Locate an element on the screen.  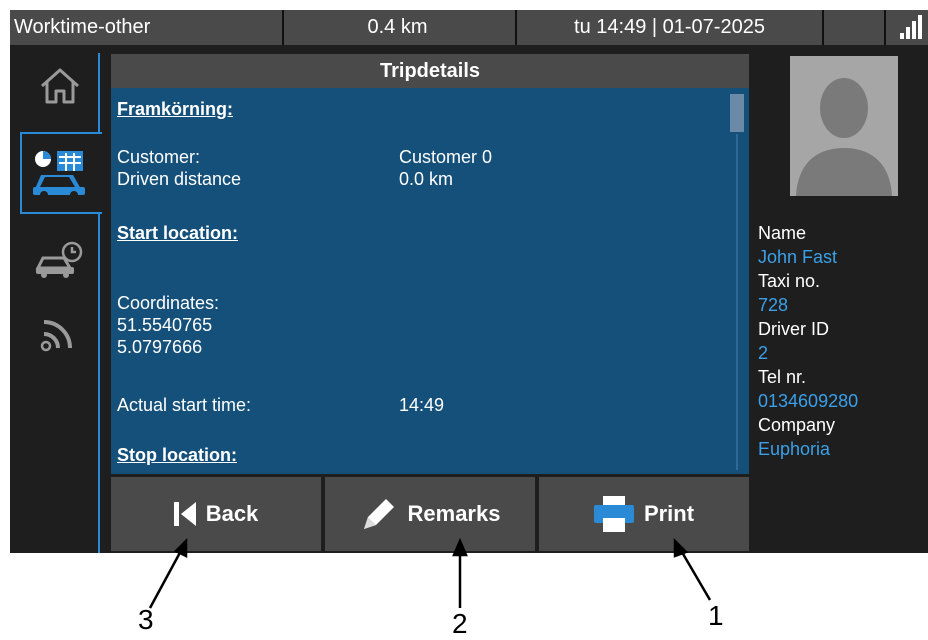
latitude-value: 51.5540765 is located at coordinates (165, 325).